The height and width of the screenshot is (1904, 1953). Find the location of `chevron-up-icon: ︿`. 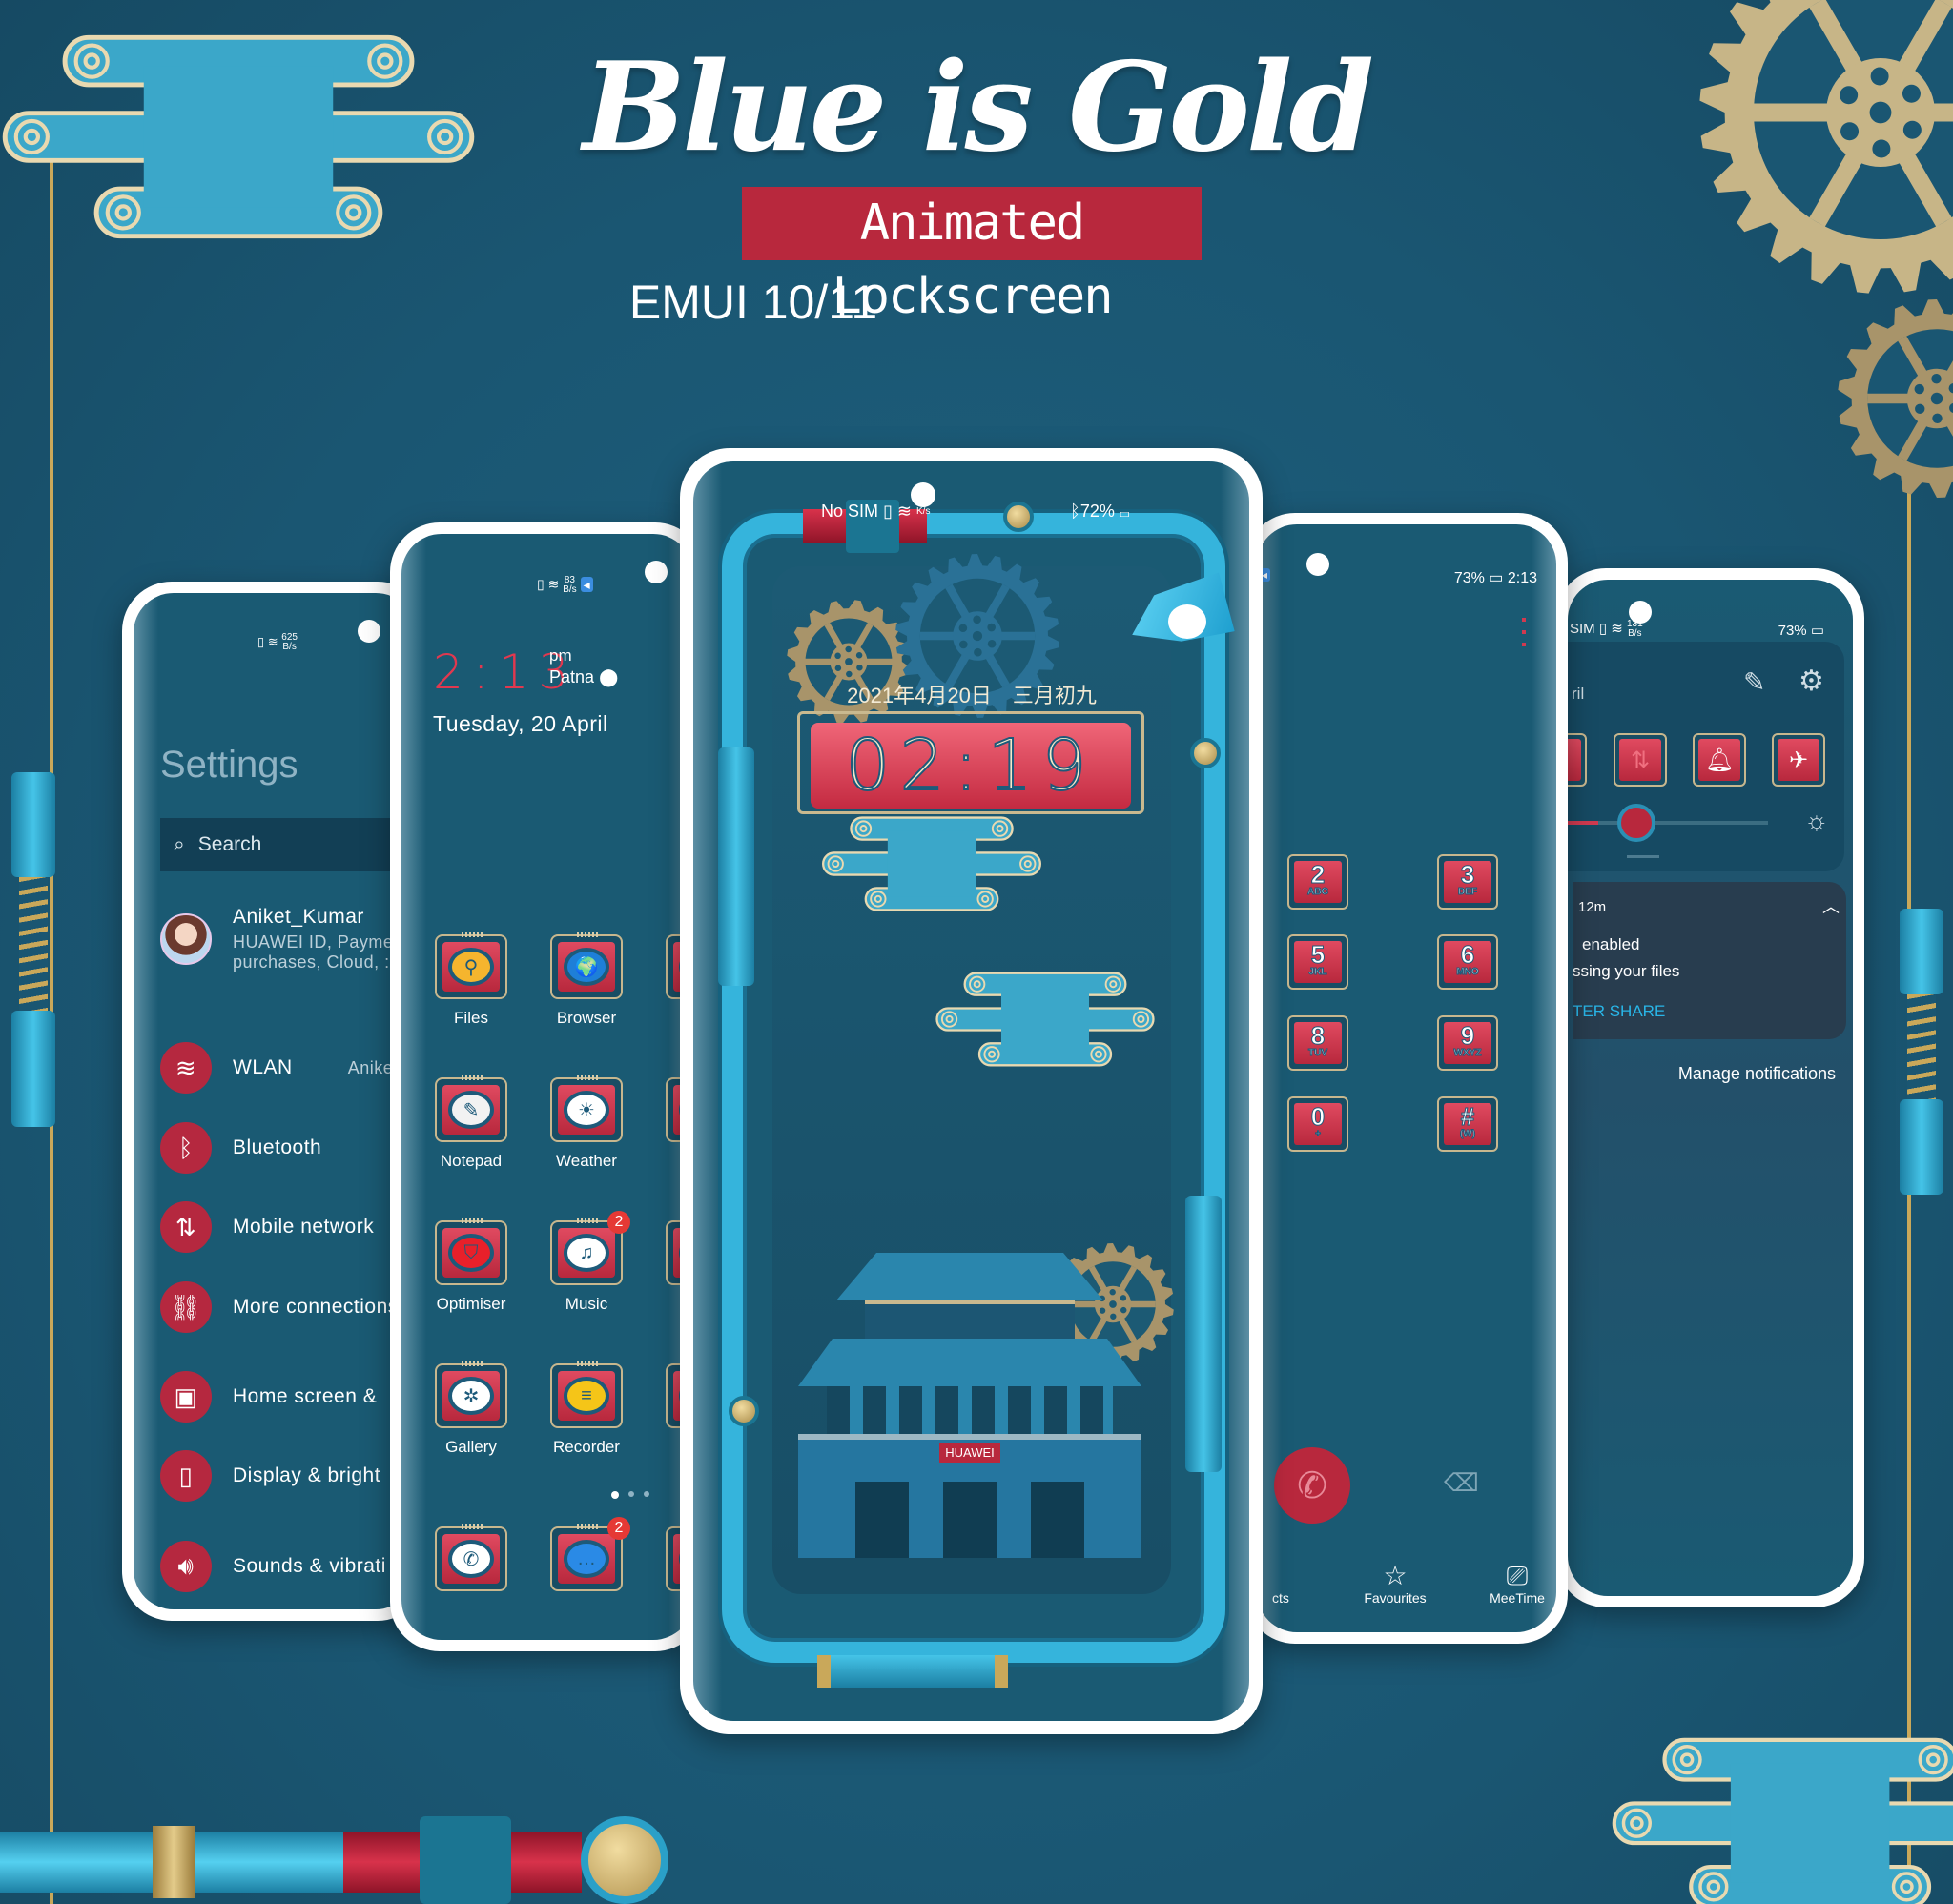

chevron-up-icon: ︿ is located at coordinates (1831, 905).